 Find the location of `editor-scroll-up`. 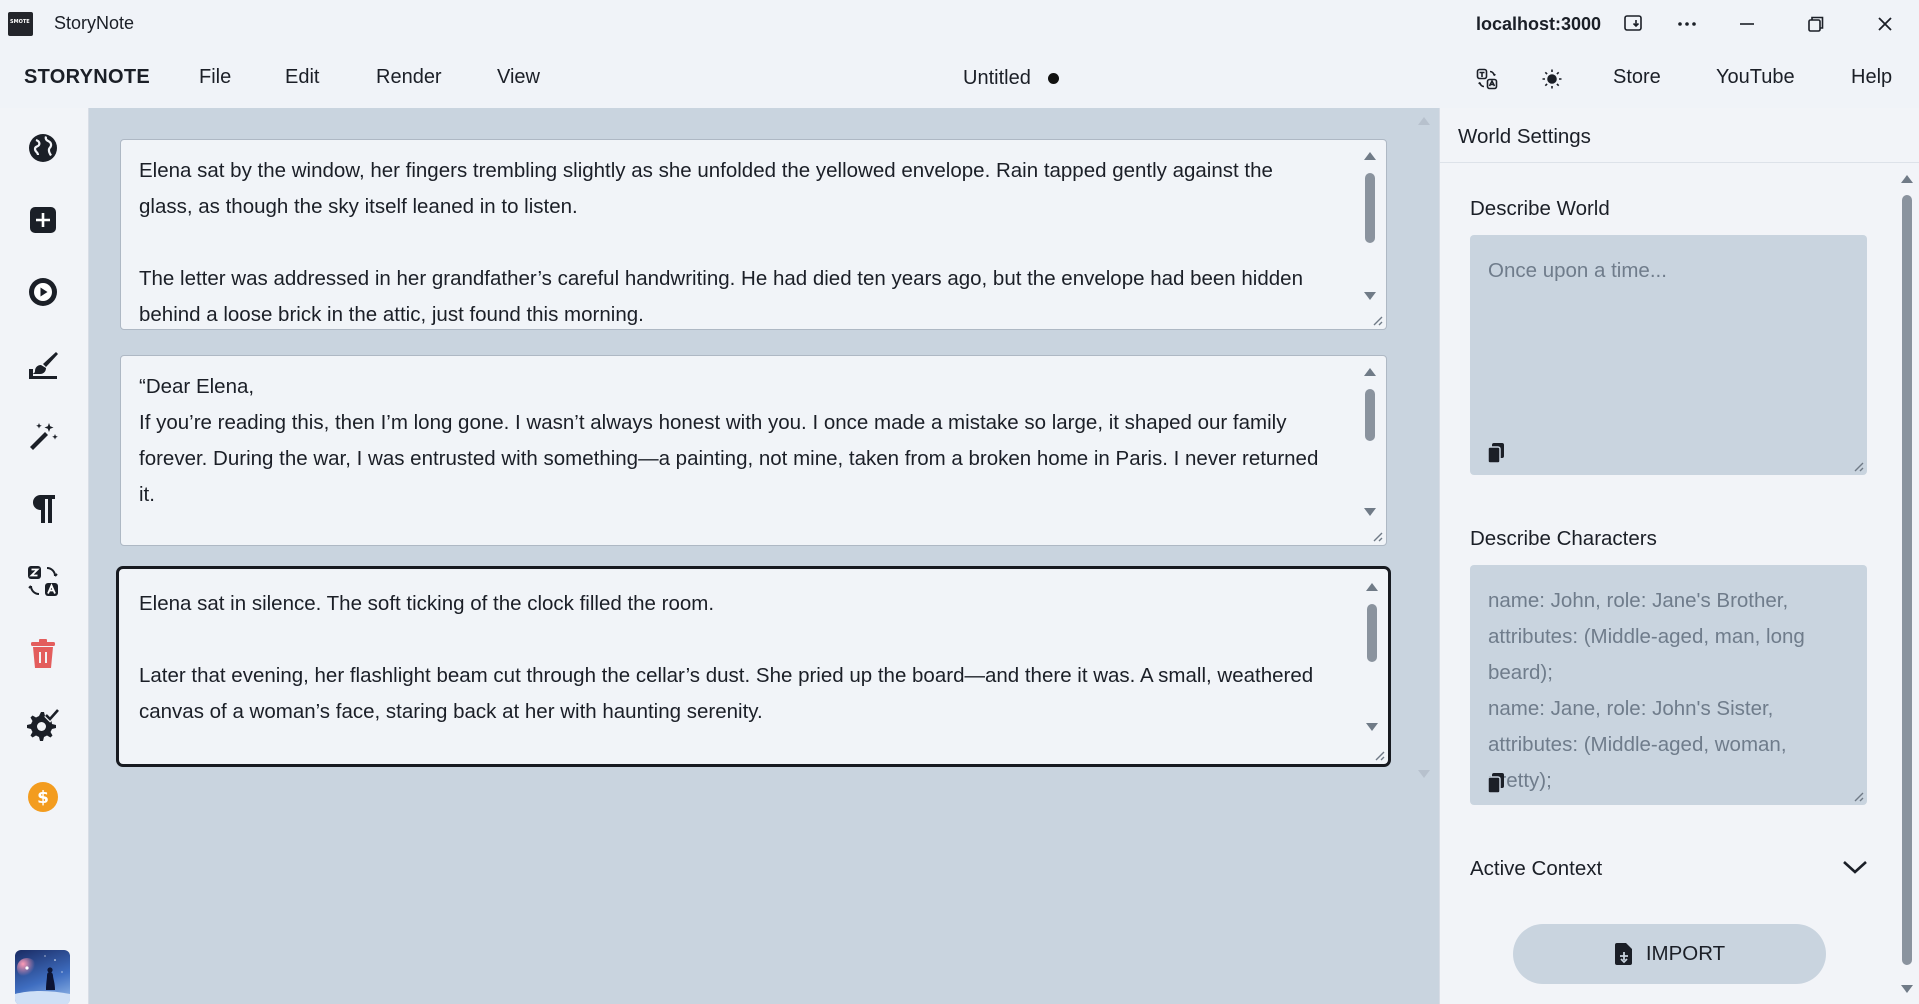

editor-scroll-up is located at coordinates (1424, 121).